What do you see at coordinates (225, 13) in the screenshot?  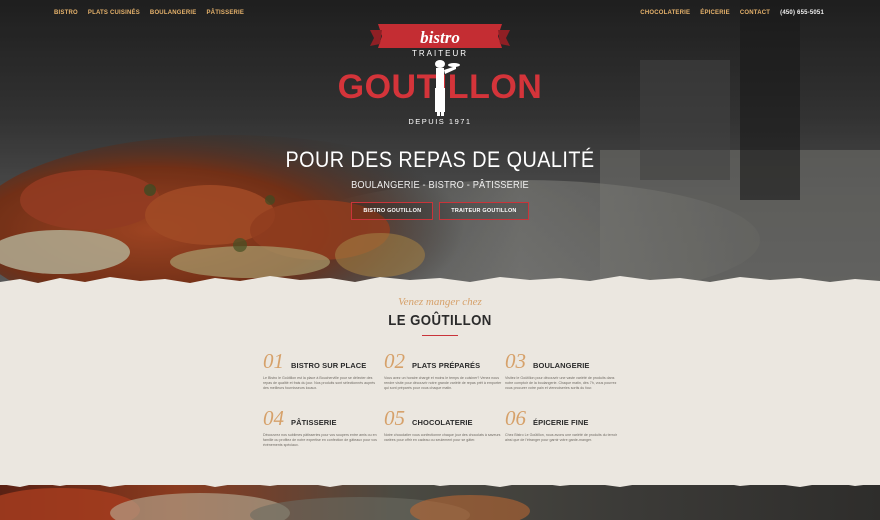 I see `nav-link-patisserie: PÂTISSERIE` at bounding box center [225, 13].